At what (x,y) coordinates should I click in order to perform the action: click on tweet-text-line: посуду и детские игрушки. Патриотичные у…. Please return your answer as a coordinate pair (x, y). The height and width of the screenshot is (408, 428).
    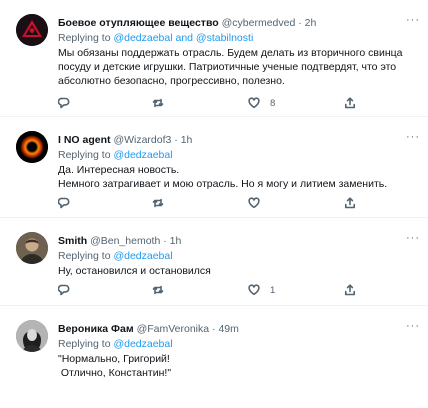
    Looking at the image, I should click on (227, 67).